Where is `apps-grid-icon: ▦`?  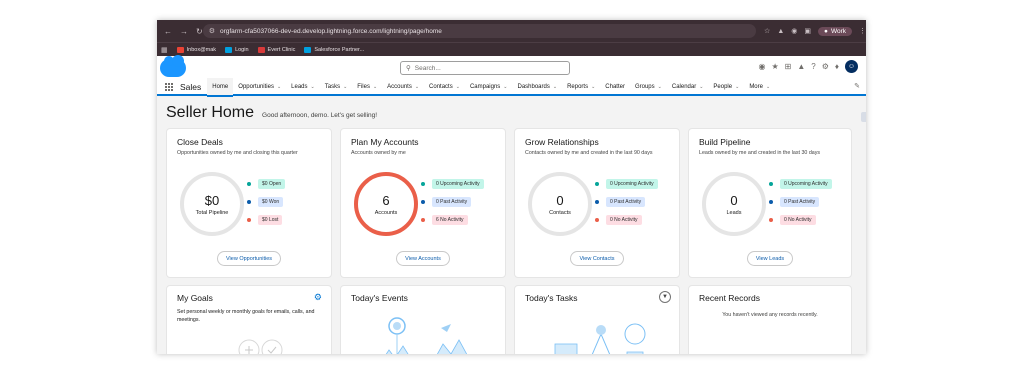 apps-grid-icon: ▦ is located at coordinates (164, 50).